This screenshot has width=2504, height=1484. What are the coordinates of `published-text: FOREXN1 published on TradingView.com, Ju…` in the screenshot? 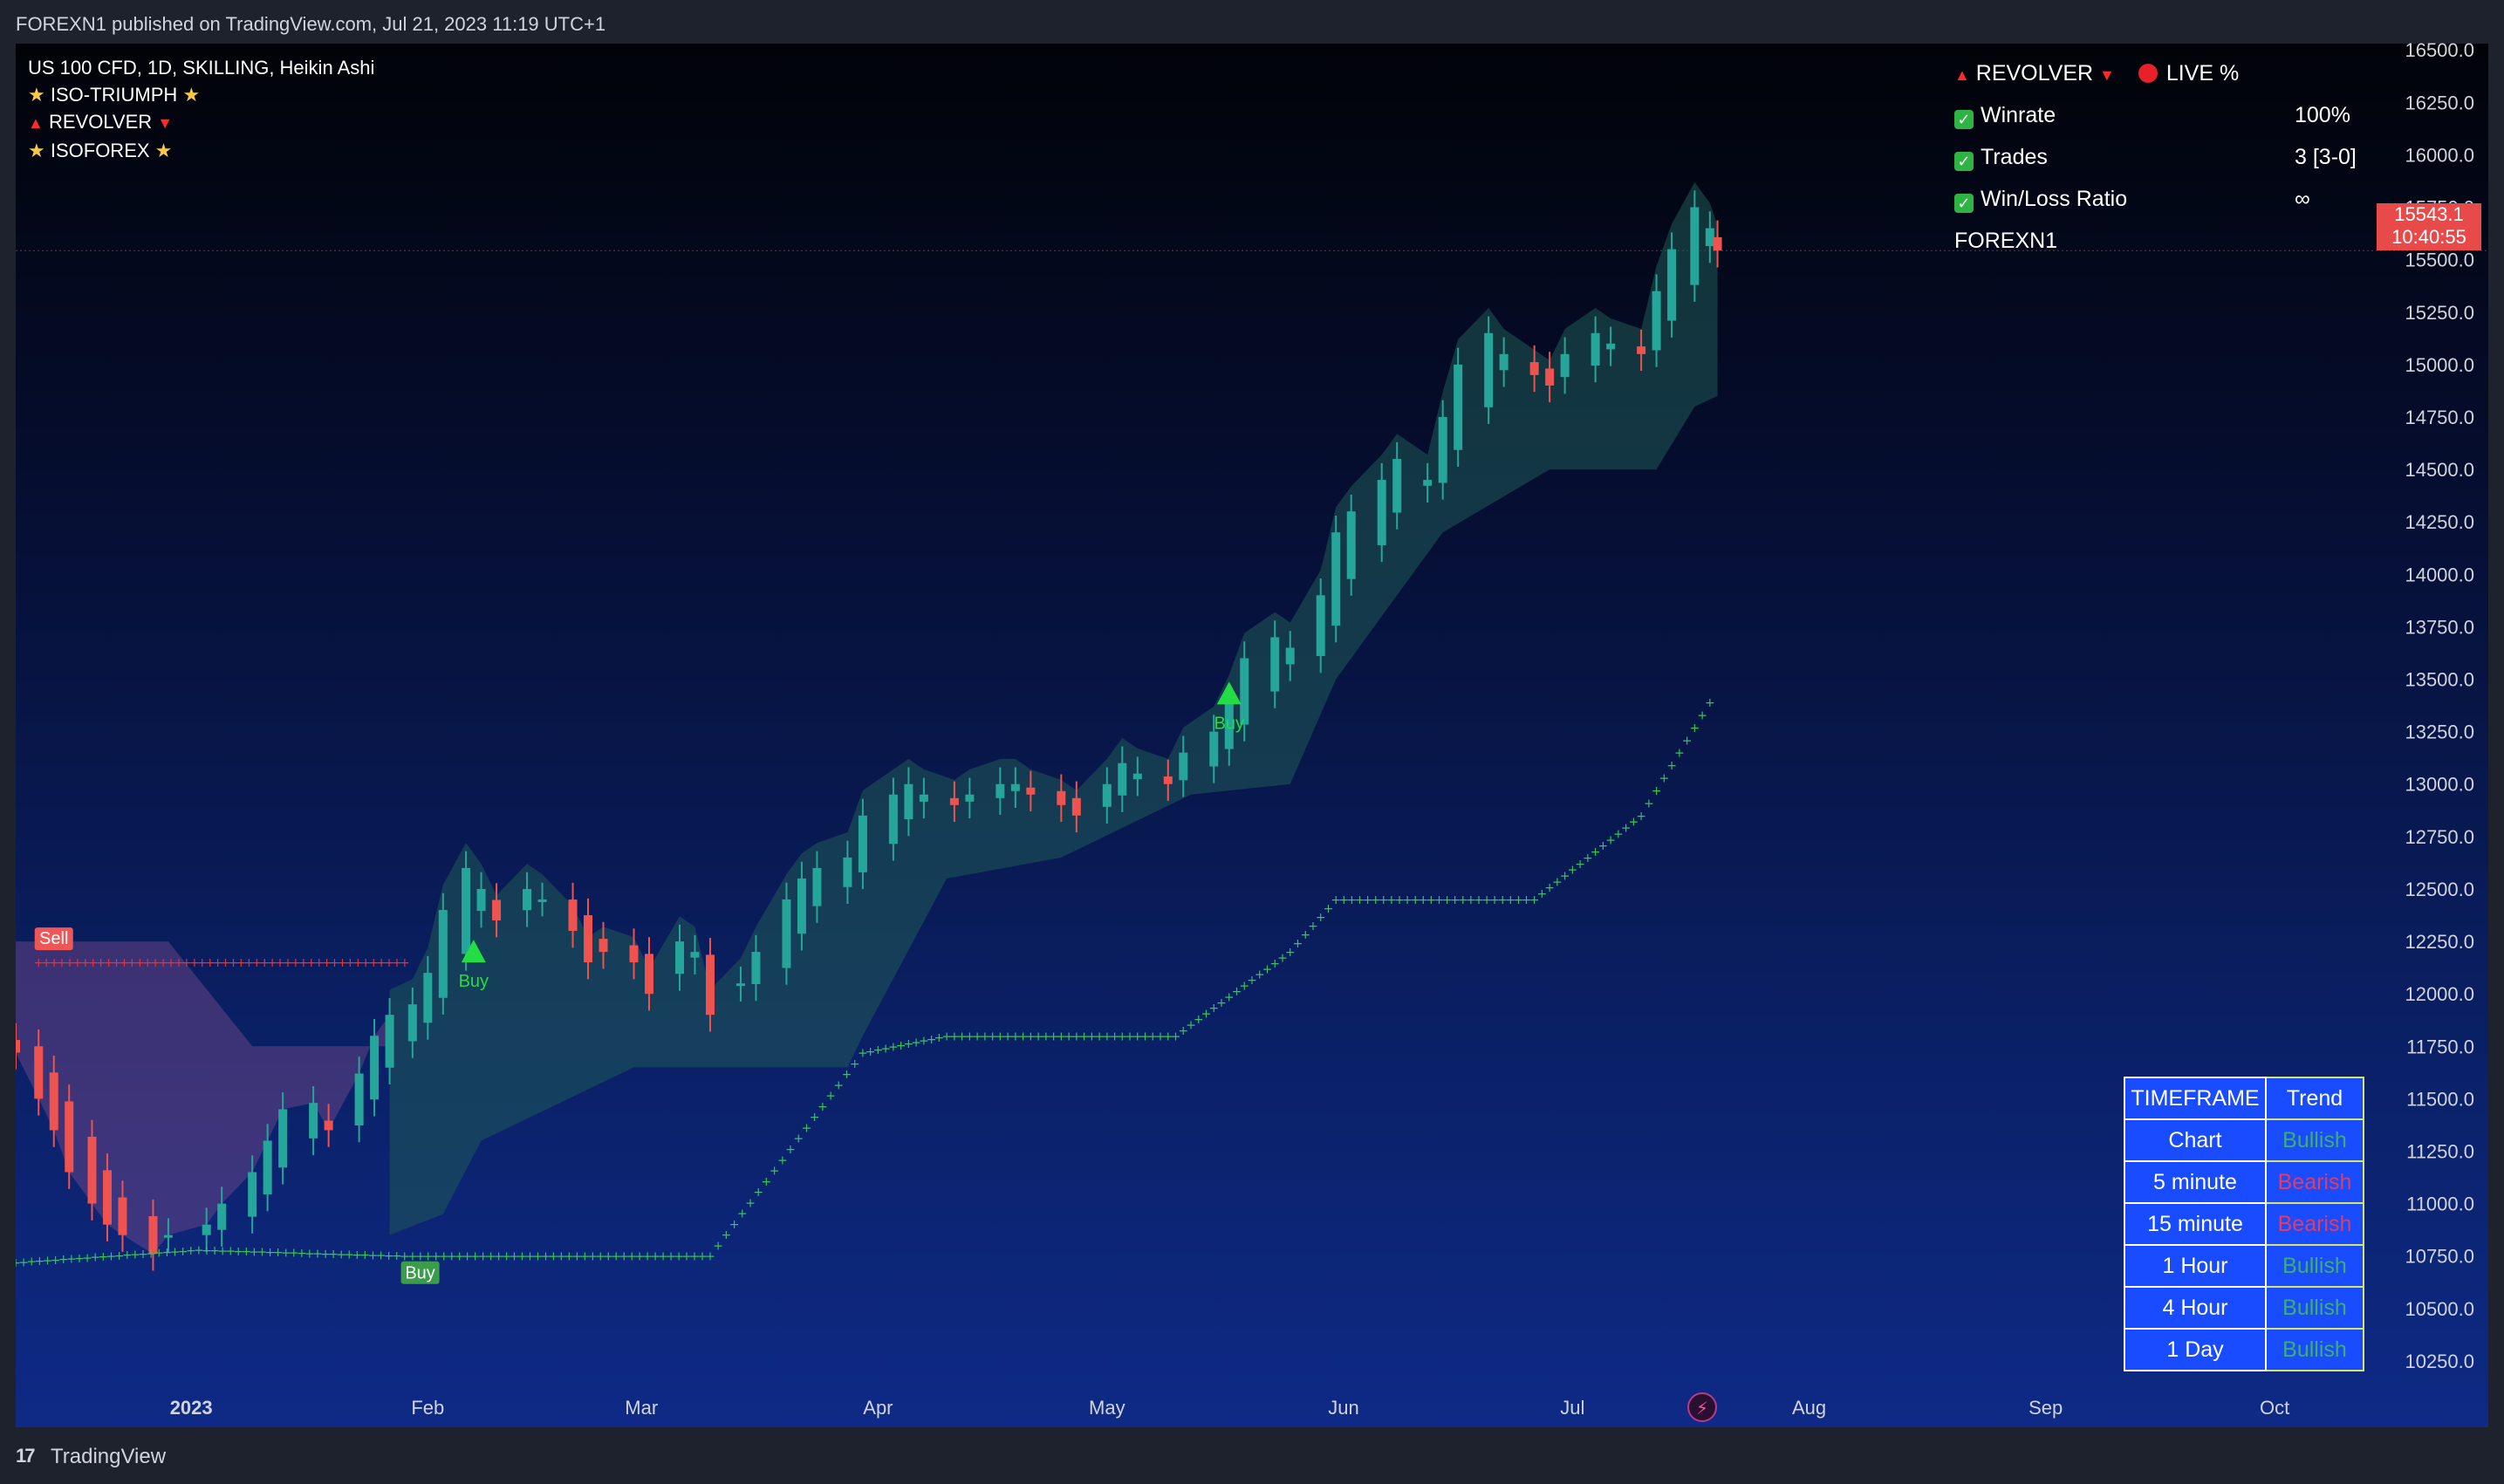 It's located at (311, 24).